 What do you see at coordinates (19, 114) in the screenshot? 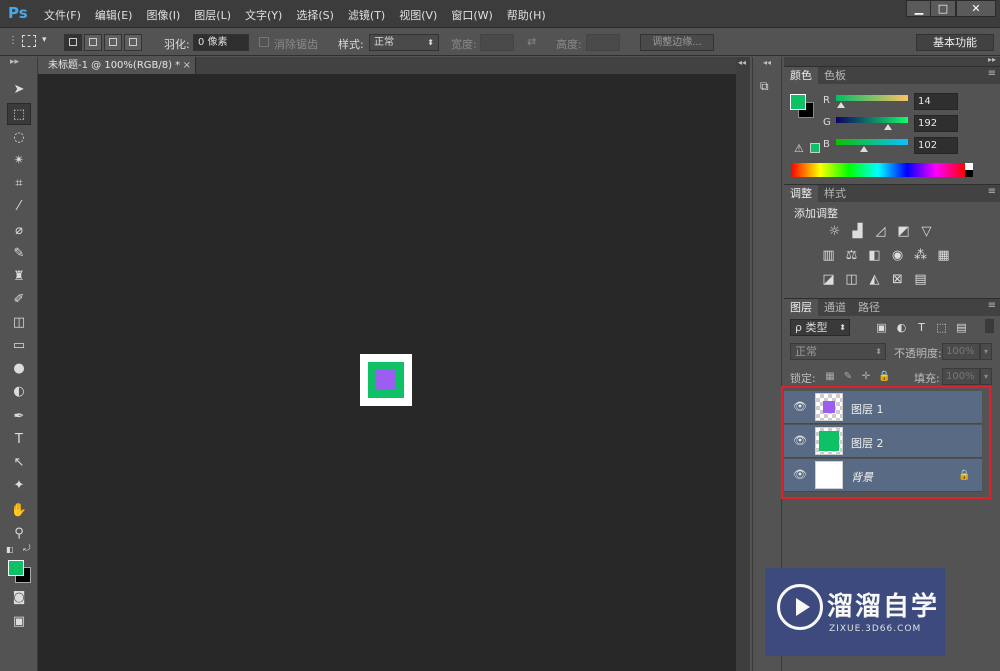
I see `rect-marquee-tool-icon: ⬚` at bounding box center [19, 114].